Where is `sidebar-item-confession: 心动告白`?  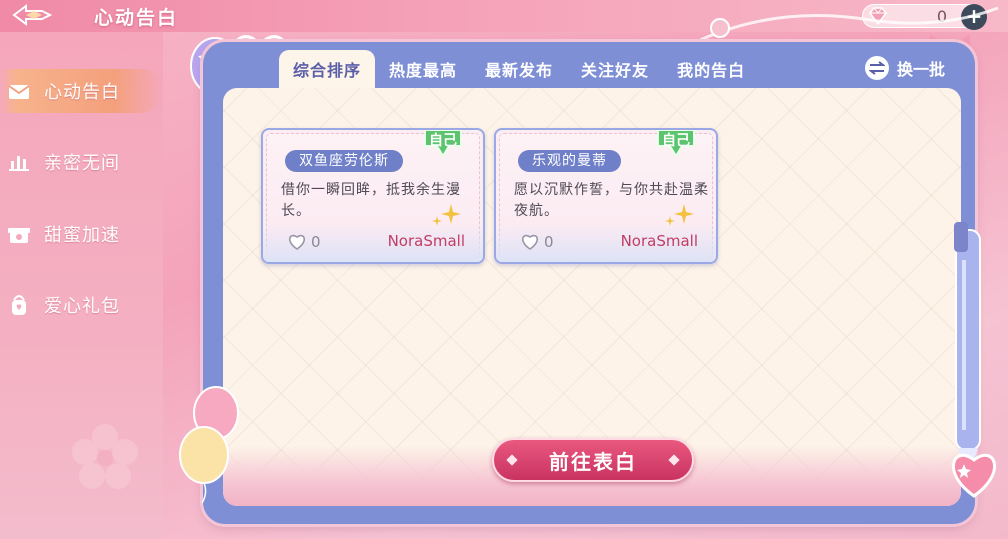 sidebar-item-confession: 心动告白 is located at coordinates (81, 91).